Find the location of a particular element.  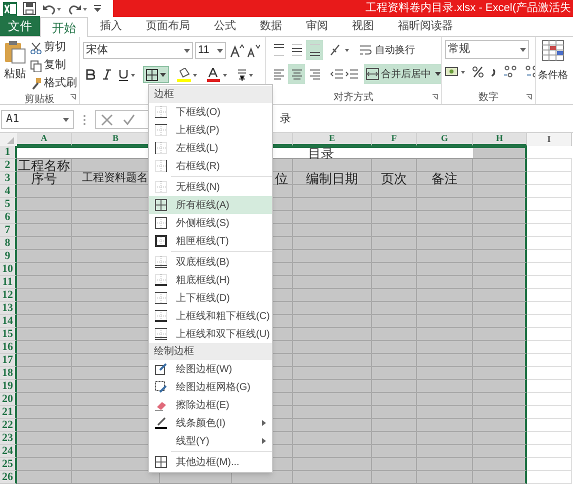

group-label: 剪贴板 is located at coordinates (39, 98).